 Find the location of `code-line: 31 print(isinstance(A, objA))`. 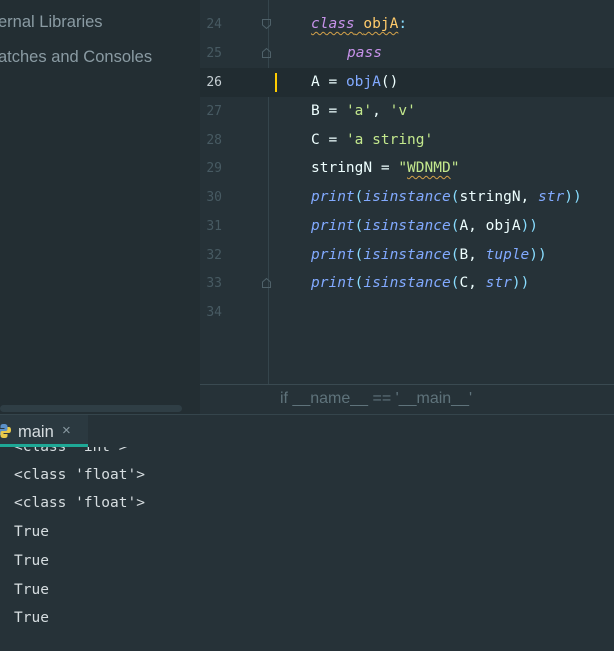

code-line: 31 print(isinstance(A, objA)) is located at coordinates (407, 226).